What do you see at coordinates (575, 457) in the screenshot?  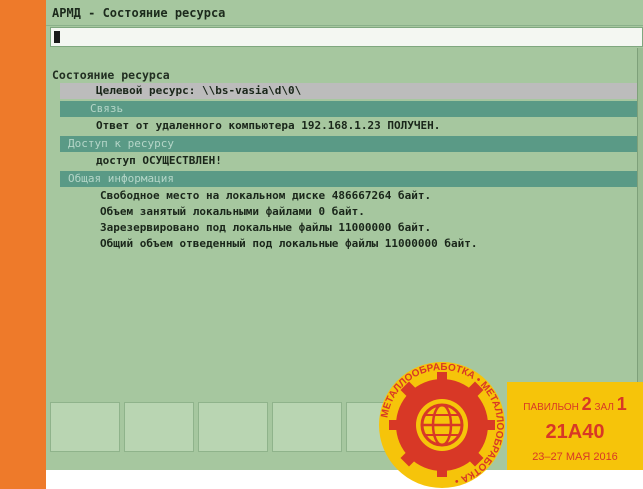 I see `exhibition-dates: 23–27 МАЯ 2016` at bounding box center [575, 457].